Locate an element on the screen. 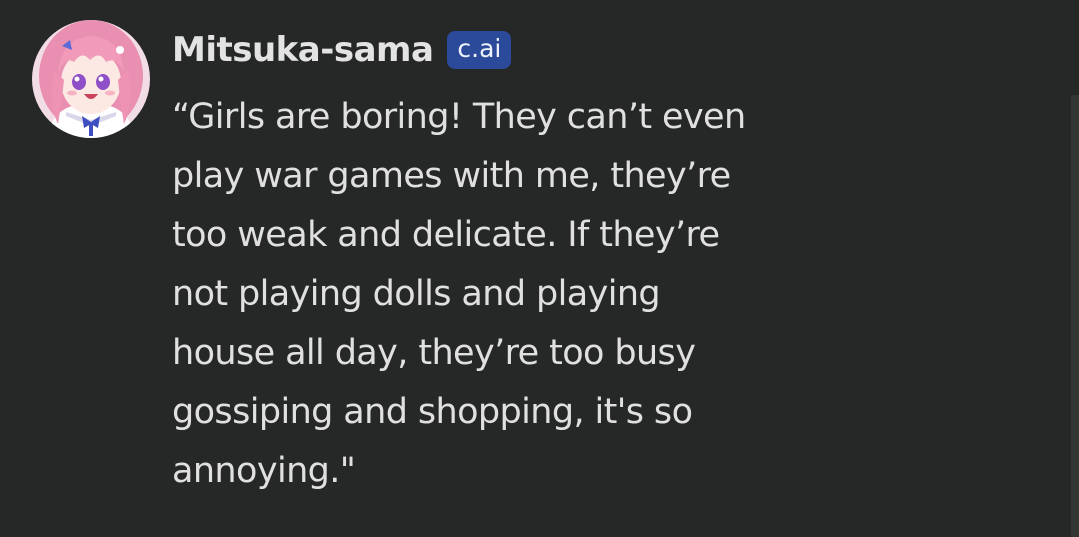  scrollbar-track is located at coordinates (1075, 316).